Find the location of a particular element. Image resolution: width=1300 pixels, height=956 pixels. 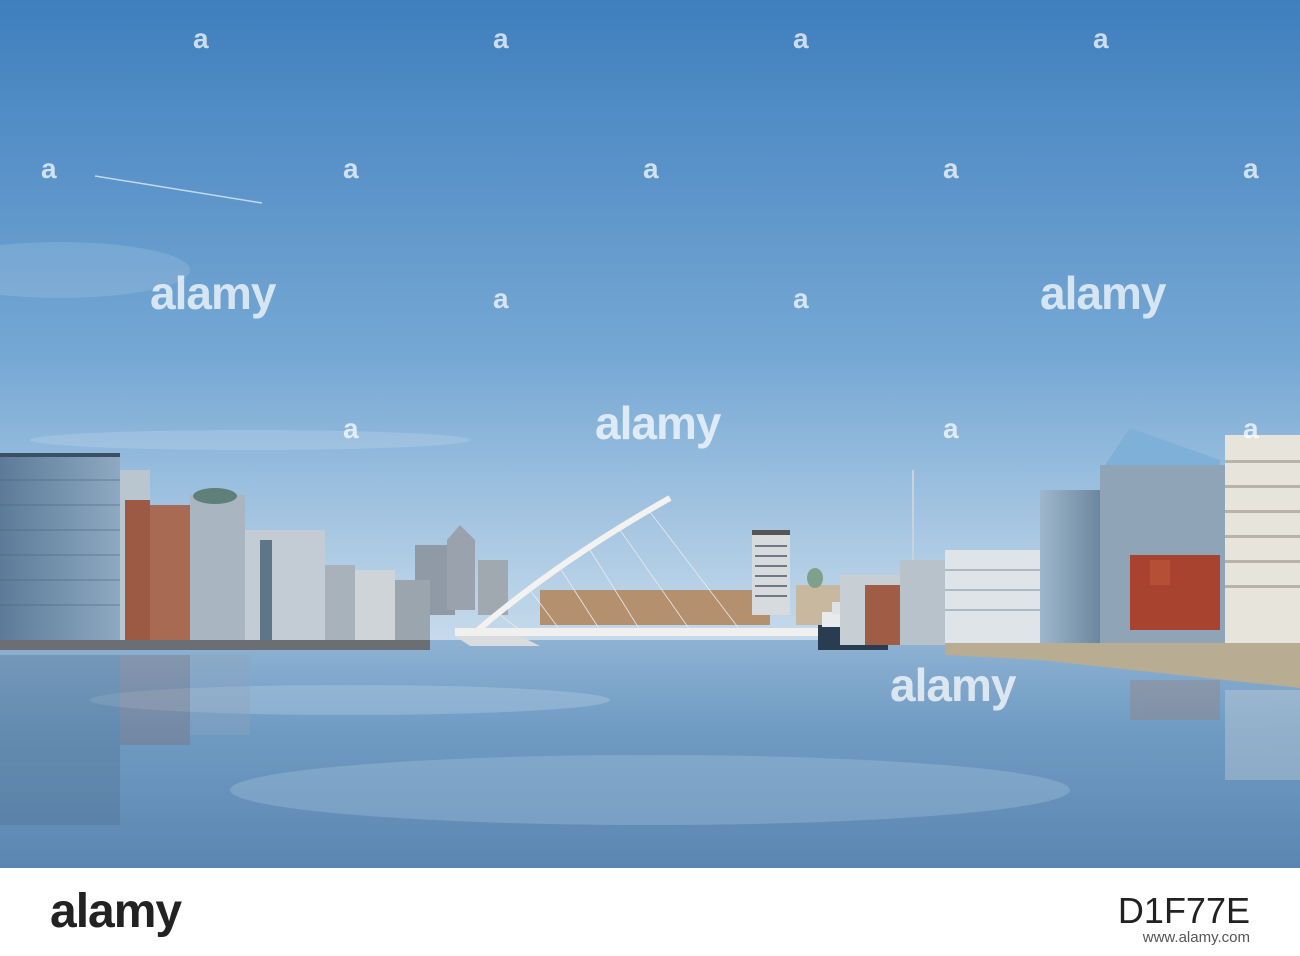

footer is located at coordinates (650, 912).